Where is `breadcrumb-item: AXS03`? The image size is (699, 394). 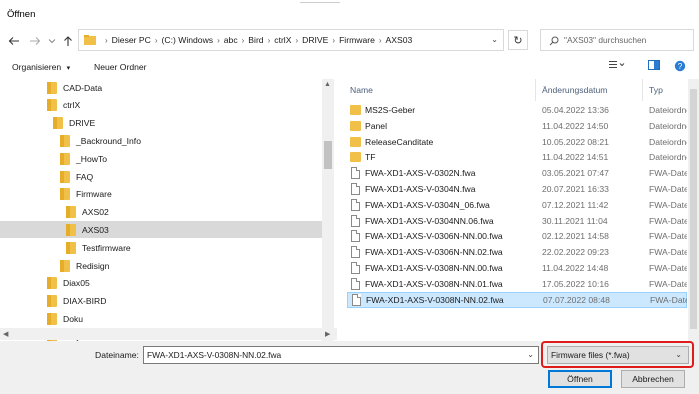
breadcrumb-item: AXS03 is located at coordinates (399, 40).